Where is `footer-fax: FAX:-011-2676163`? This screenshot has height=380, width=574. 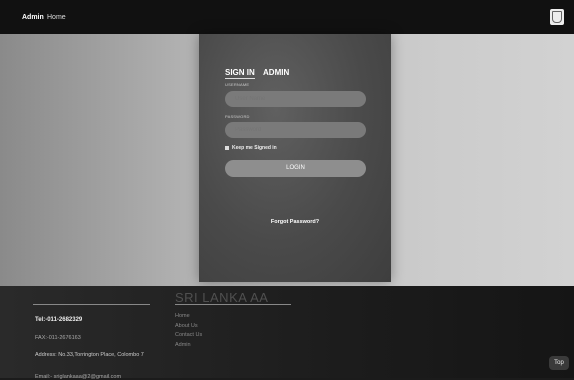 footer-fax: FAX:-011-2676163 is located at coordinates (58, 338).